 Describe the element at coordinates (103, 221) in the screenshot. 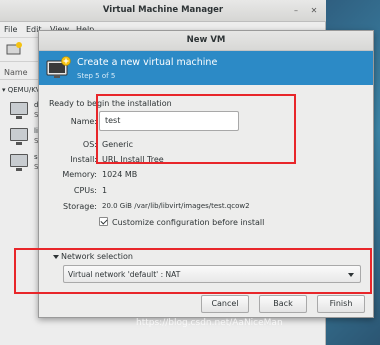

I see `customize-checkbox` at that location.